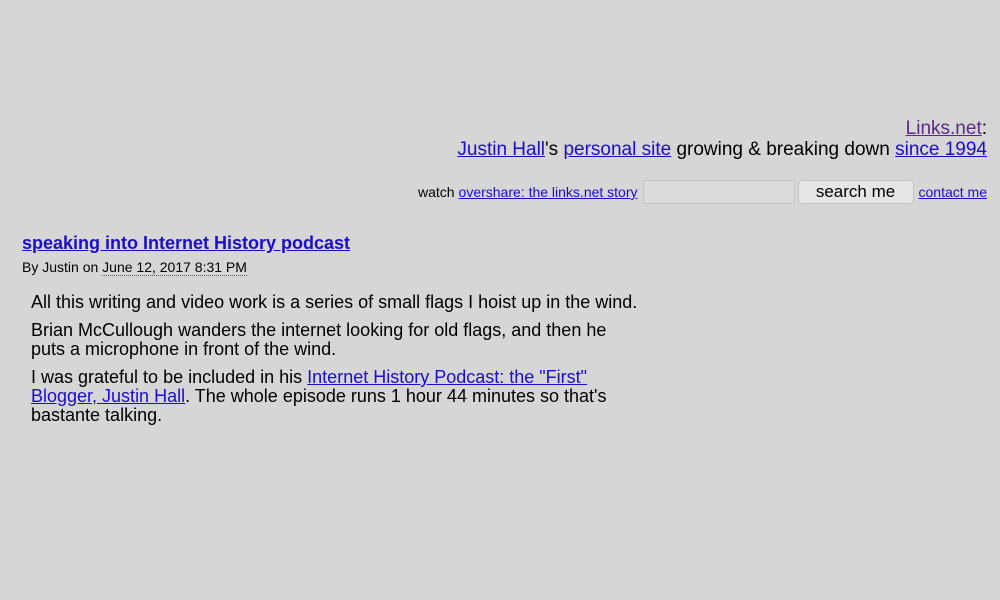  What do you see at coordinates (617, 149) in the screenshot?
I see `personal-site-link: personal site` at bounding box center [617, 149].